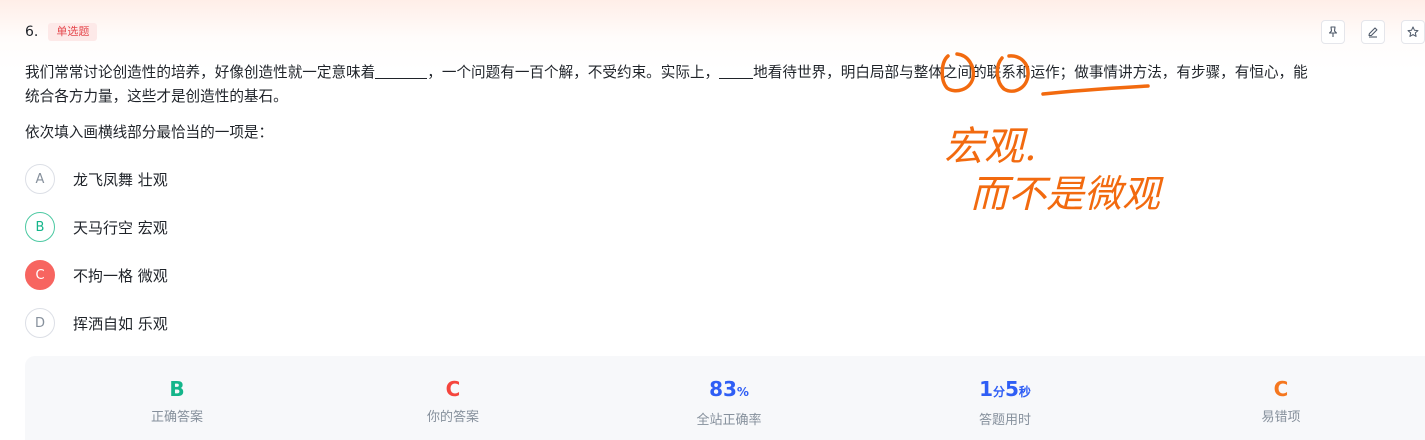  Describe the element at coordinates (1281, 389) in the screenshot. I see `common-wrong-value: C` at that location.